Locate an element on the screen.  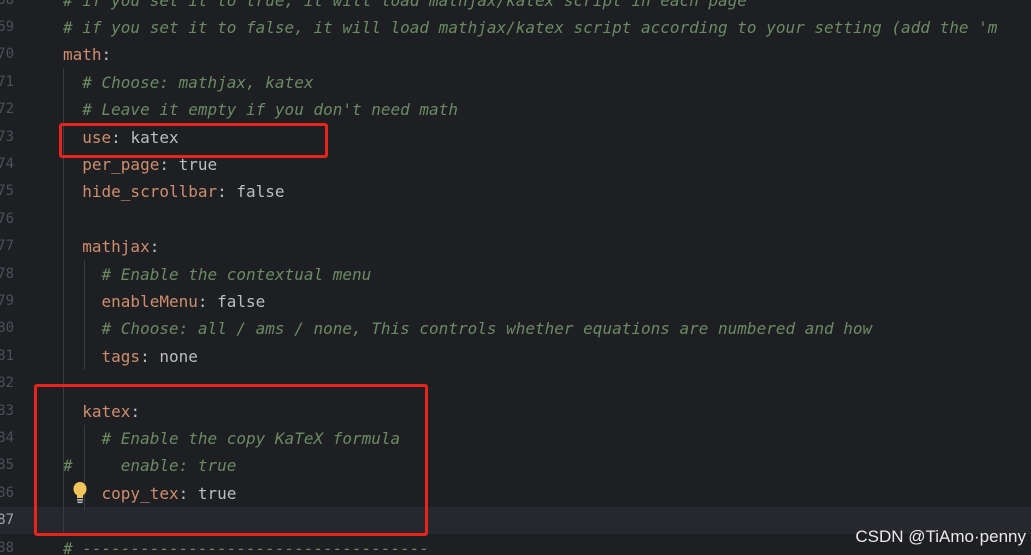
line-text: enableMenu: false is located at coordinates (164, 301).